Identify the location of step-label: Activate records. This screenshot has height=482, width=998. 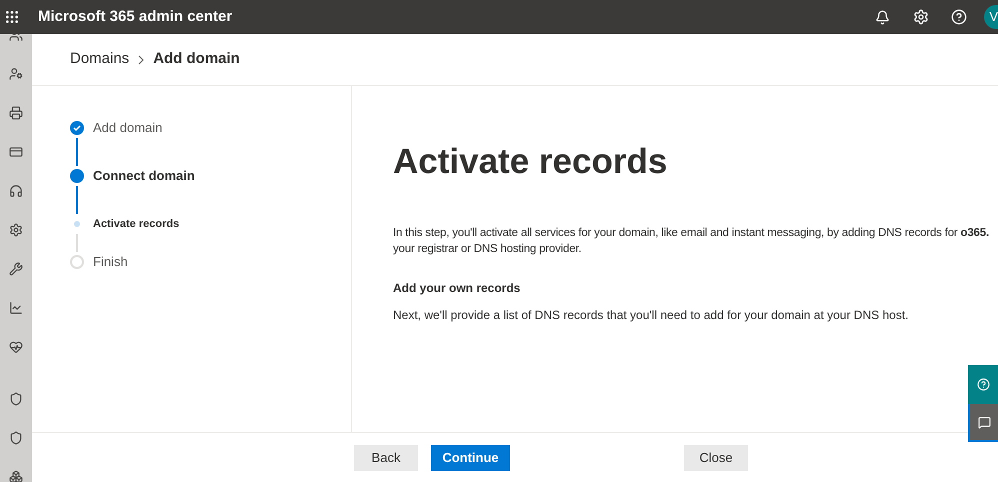
(136, 224).